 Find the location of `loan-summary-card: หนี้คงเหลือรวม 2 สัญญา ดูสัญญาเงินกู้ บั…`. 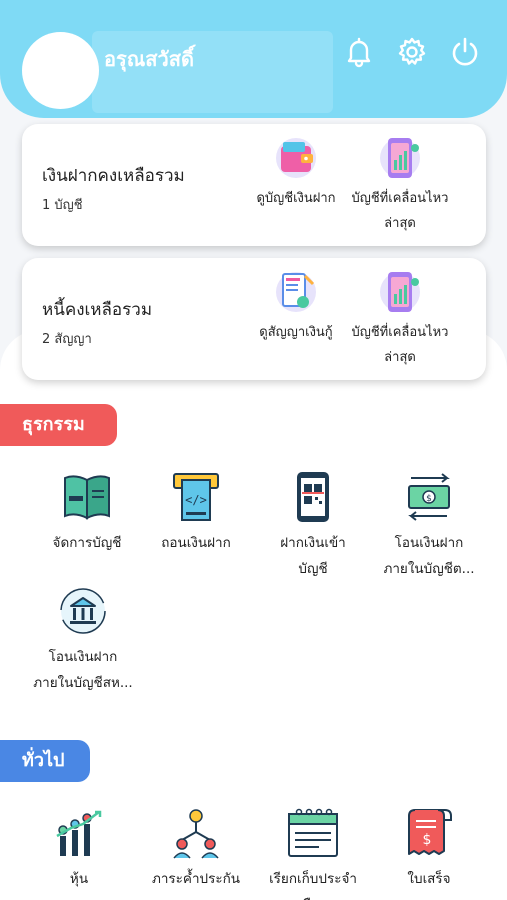

loan-summary-card: หนี้คงเหลือรวม 2 สัญญา ดูสัญญาเงินกู้ บั… is located at coordinates (254, 319).